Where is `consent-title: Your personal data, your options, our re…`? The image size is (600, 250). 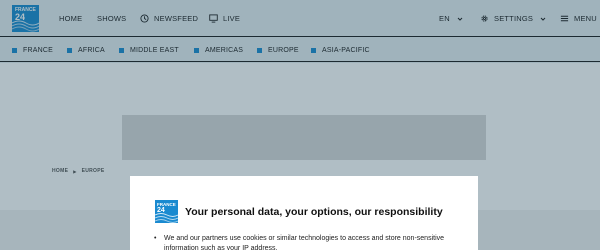
consent-title: Your personal data, your options, our re… is located at coordinates (314, 212).